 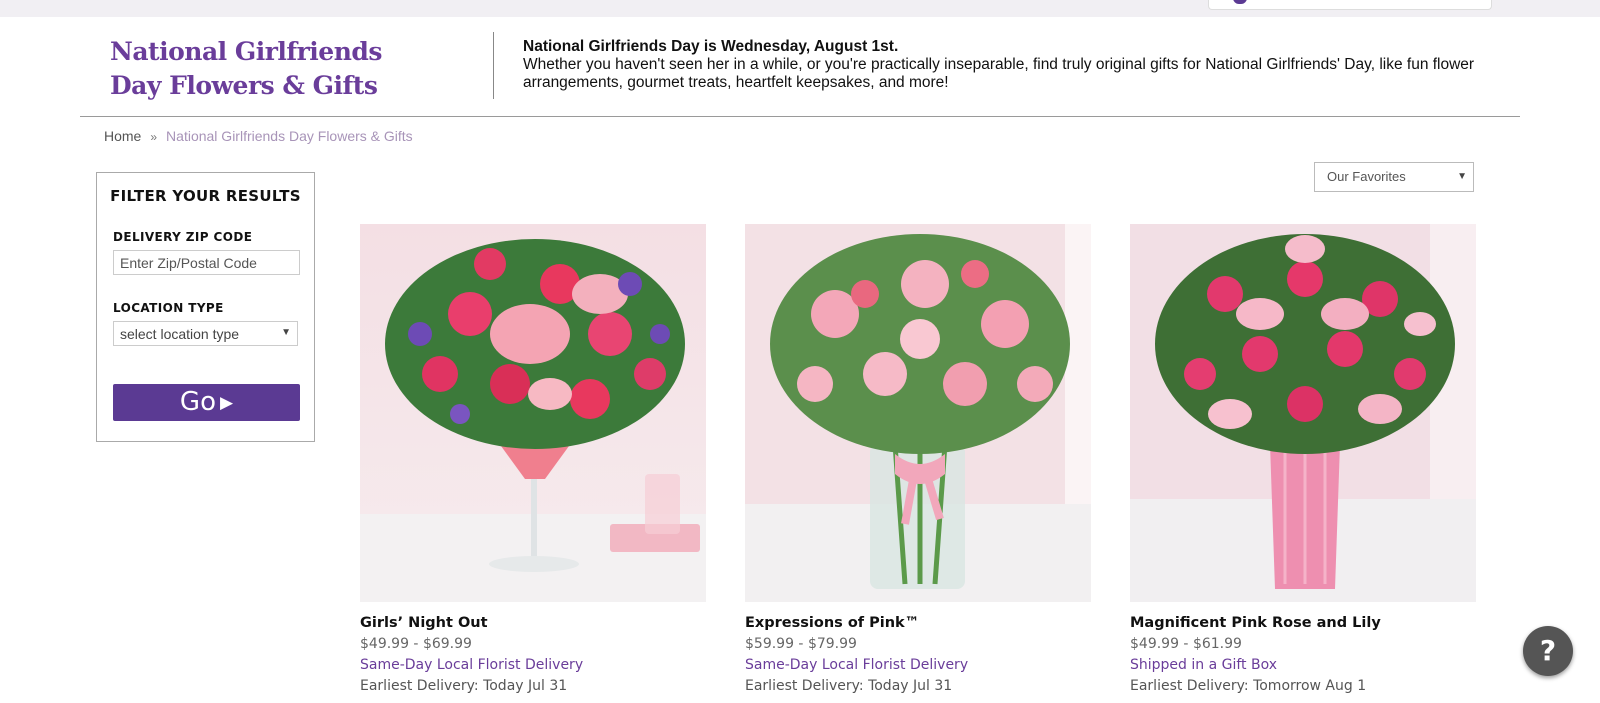 I want to click on product-price: $49.99 - $69.99, so click(x=416, y=644).